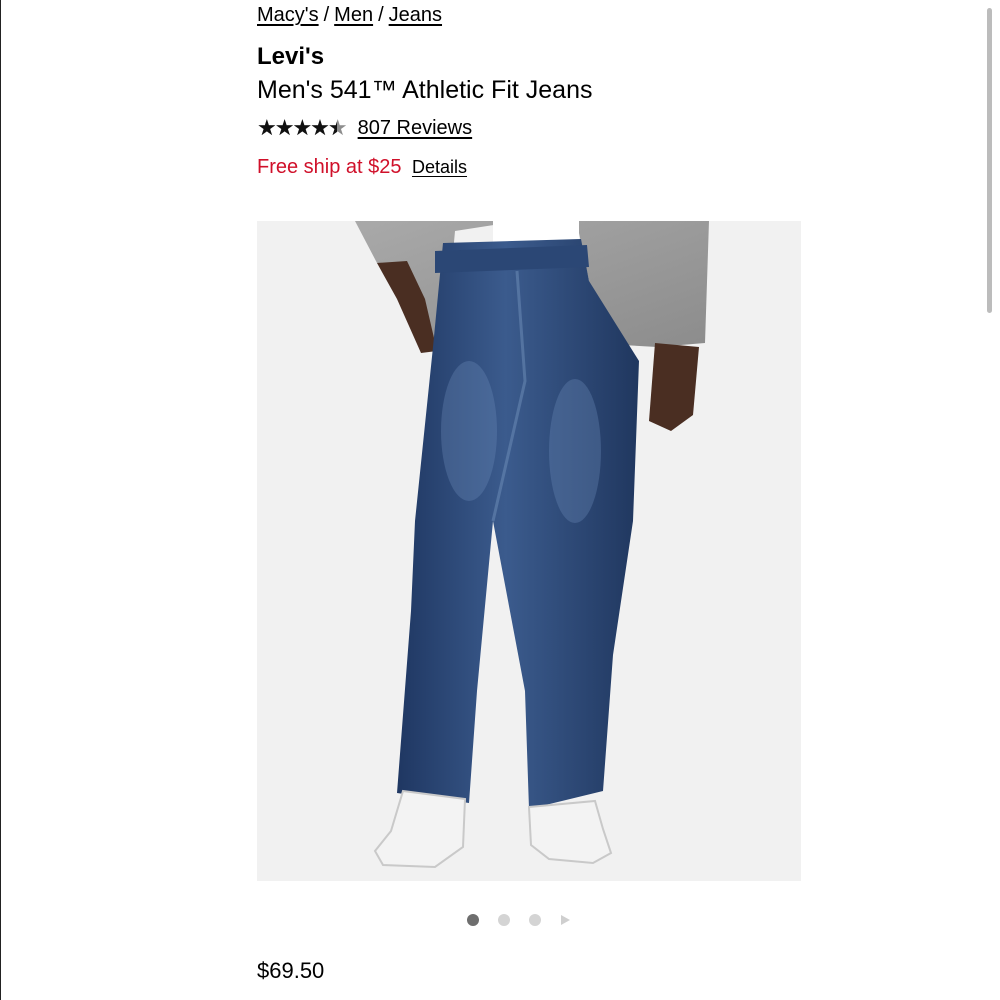 This screenshot has width=1000, height=1000. I want to click on rating-row: ★★★★★ ★★★★★ 807 Reviews, so click(364, 128).